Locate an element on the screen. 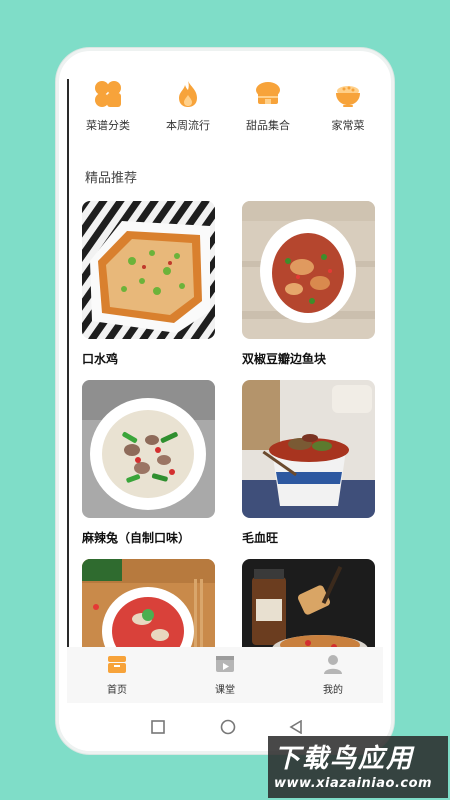 The image size is (450, 800). watermark-url: www.xiazainiao.com is located at coordinates (353, 783).